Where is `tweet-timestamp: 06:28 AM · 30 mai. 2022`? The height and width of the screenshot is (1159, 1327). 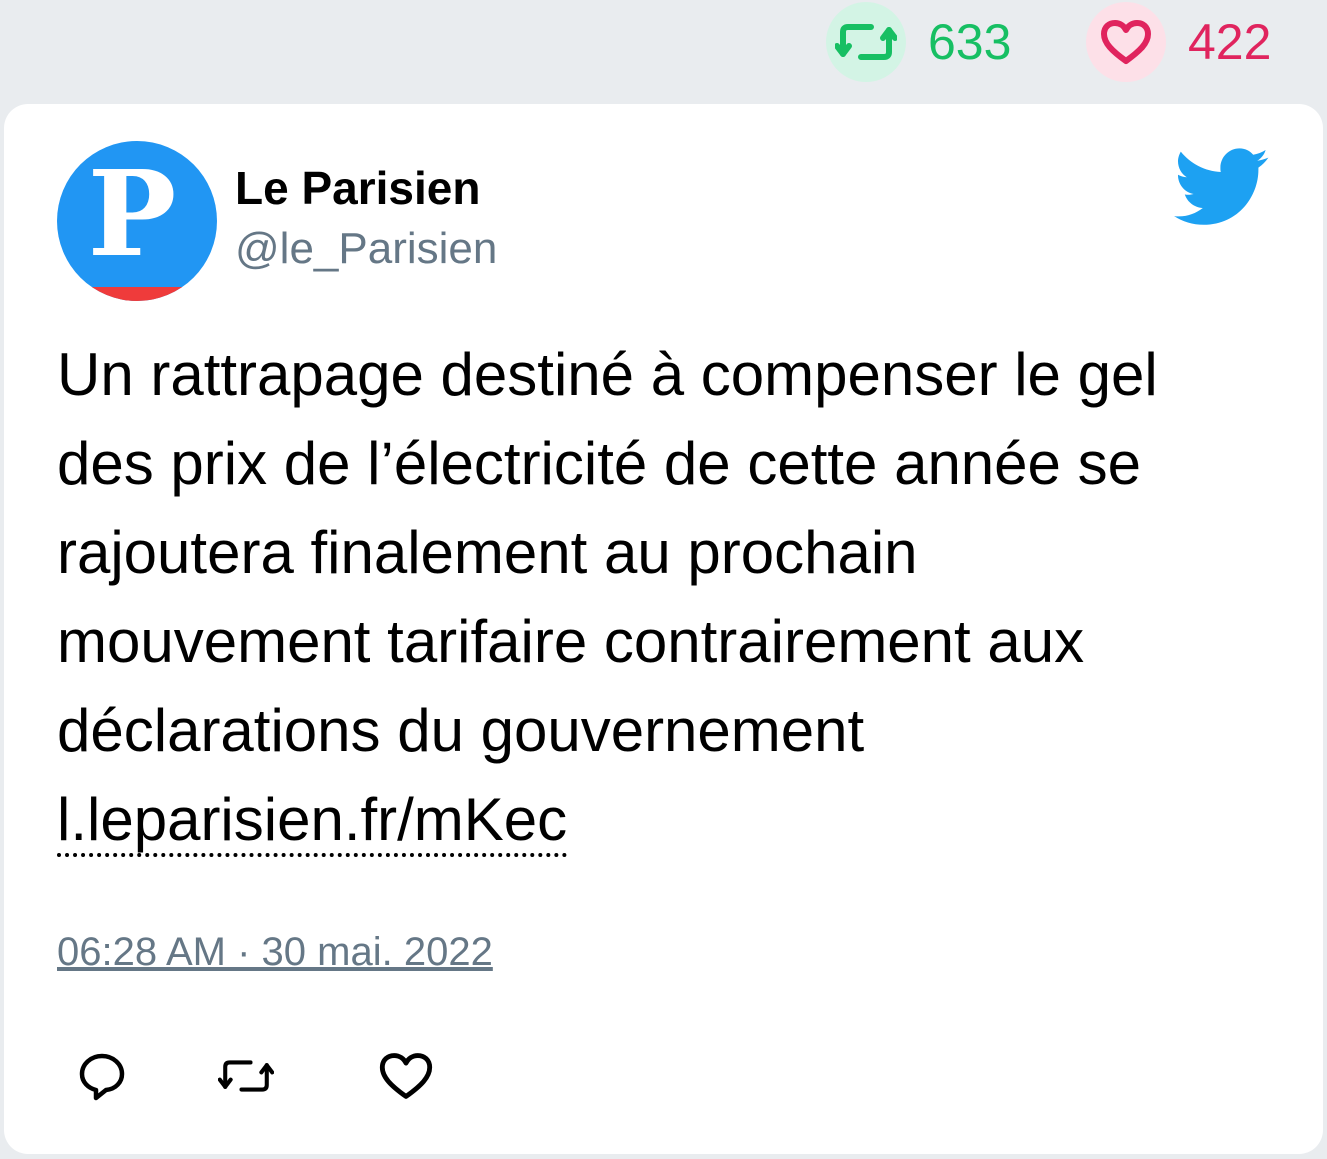
tweet-timestamp: 06:28 AM · 30 mai. 2022 is located at coordinates (275, 952).